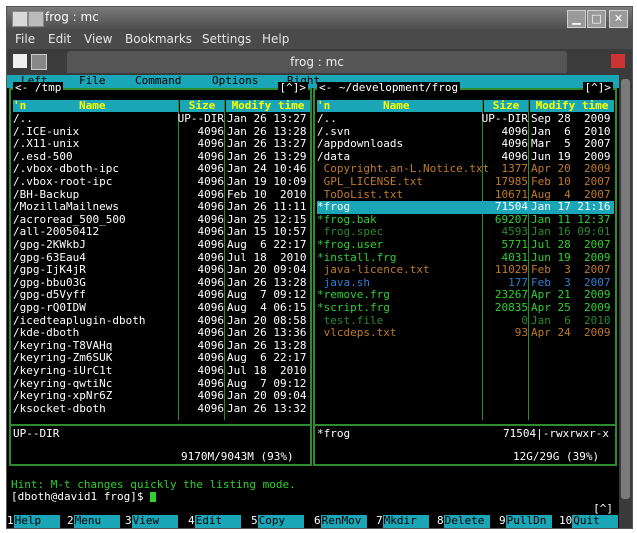 The width and height of the screenshot is (637, 533). What do you see at coordinates (161, 119) in the screenshot?
I see `left-file-row: /.. UP--DIR Jan 26 13:27` at bounding box center [161, 119].